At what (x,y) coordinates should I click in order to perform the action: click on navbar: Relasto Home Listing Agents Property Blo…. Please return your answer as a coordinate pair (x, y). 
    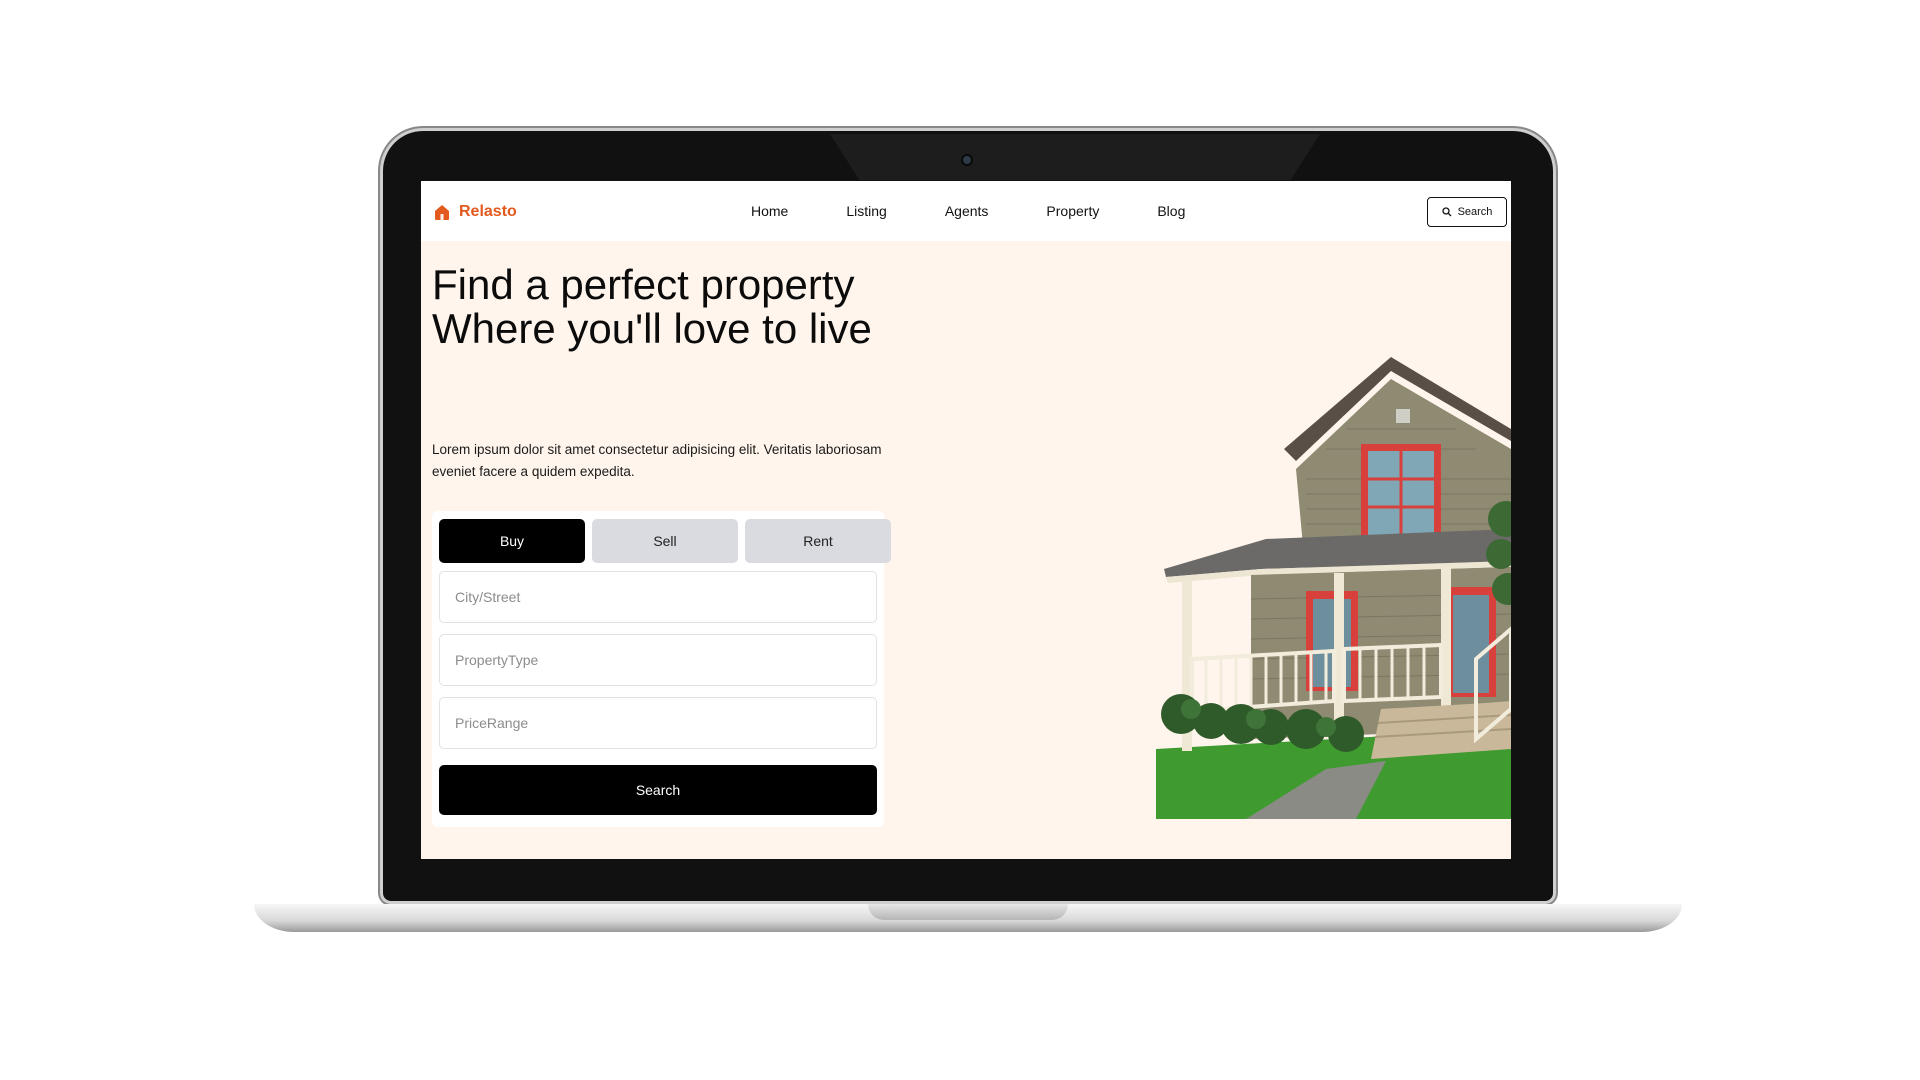
    Looking at the image, I should click on (966, 211).